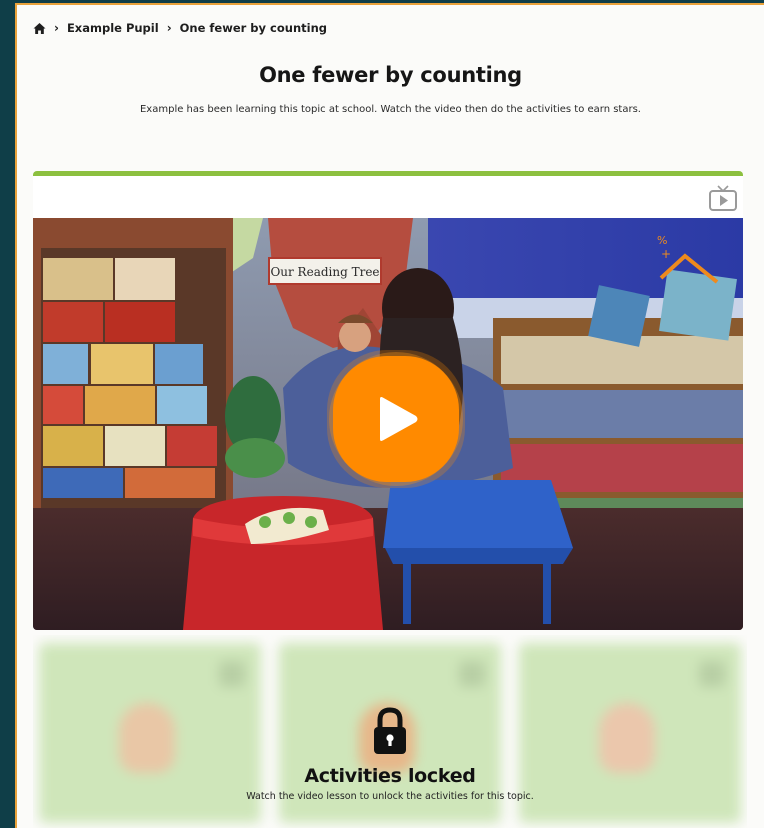 This screenshot has width=764, height=828. What do you see at coordinates (113, 28) in the screenshot?
I see `breadcrumb-pupil-link: Example Pupil` at bounding box center [113, 28].